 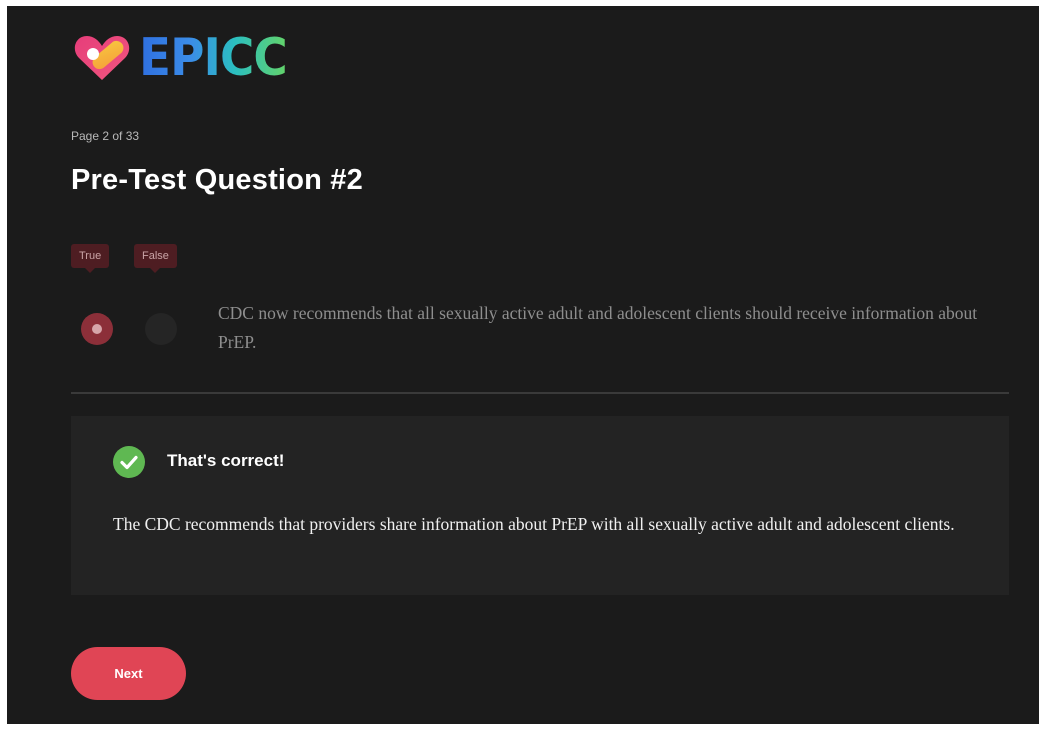 I want to click on page-counter: Page 2 of 33, so click(x=105, y=136).